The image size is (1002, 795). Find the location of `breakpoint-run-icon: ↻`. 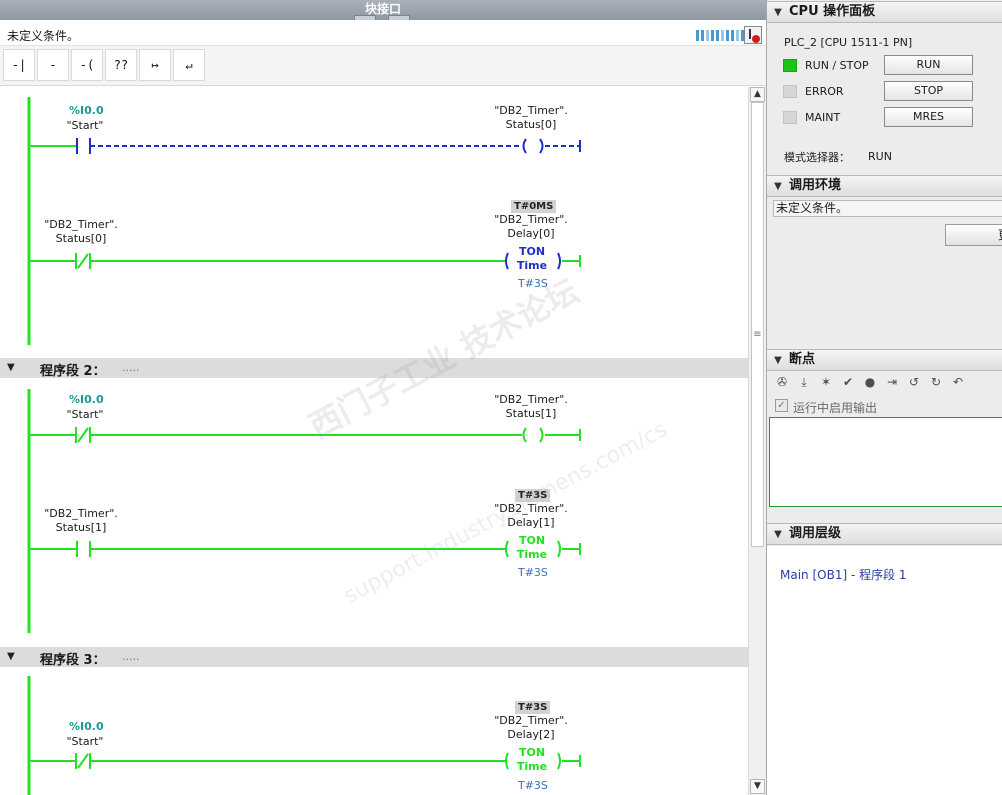

breakpoint-run-icon: ↻ is located at coordinates (936, 382).